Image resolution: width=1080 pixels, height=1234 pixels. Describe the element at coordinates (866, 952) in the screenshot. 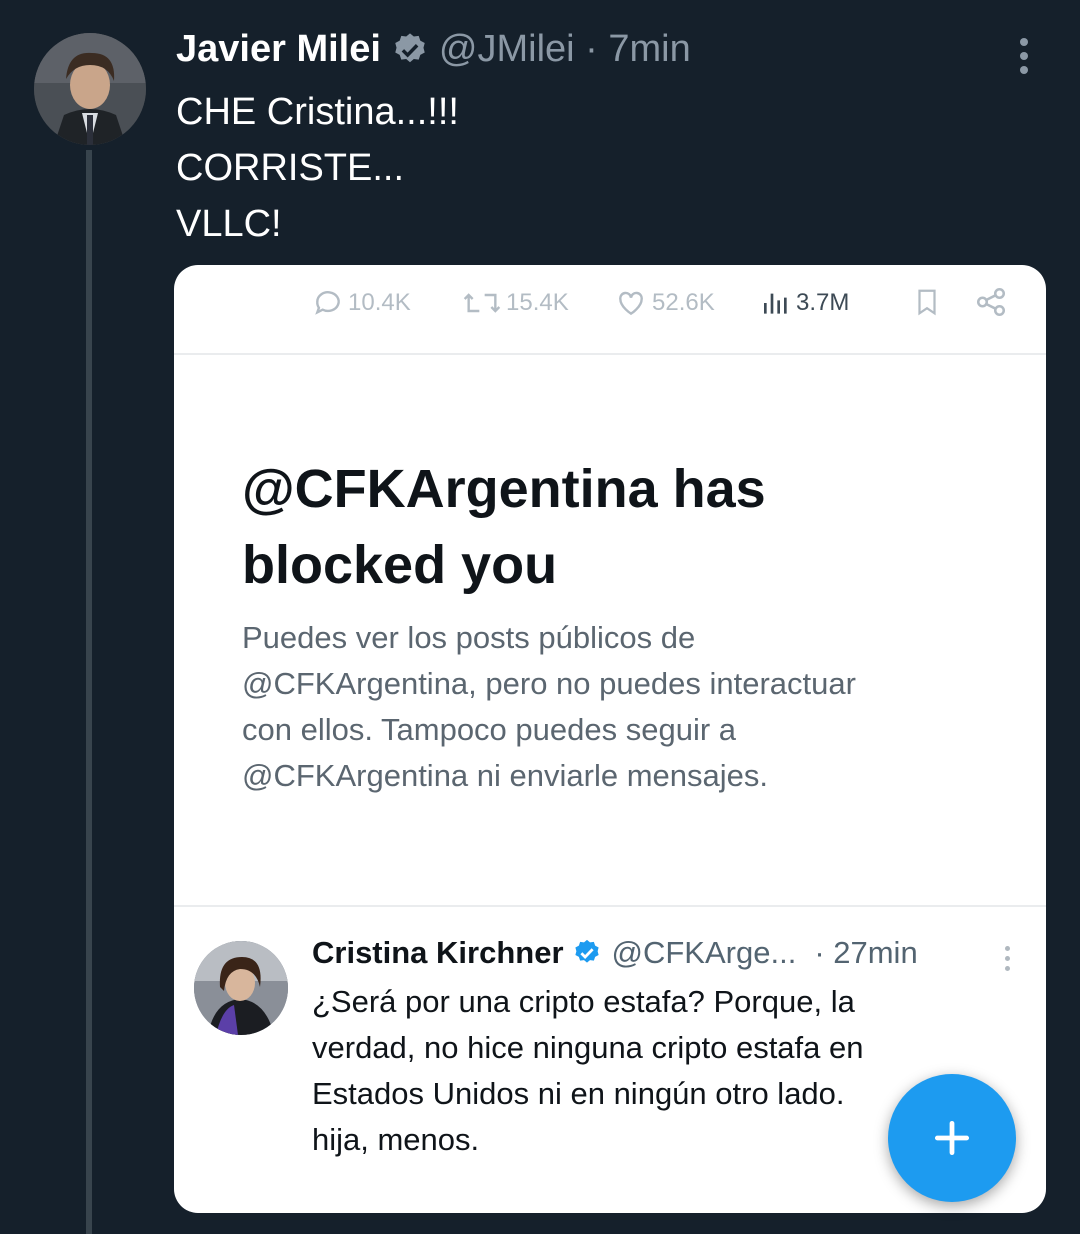

I see `quoted-time: · 27min` at that location.